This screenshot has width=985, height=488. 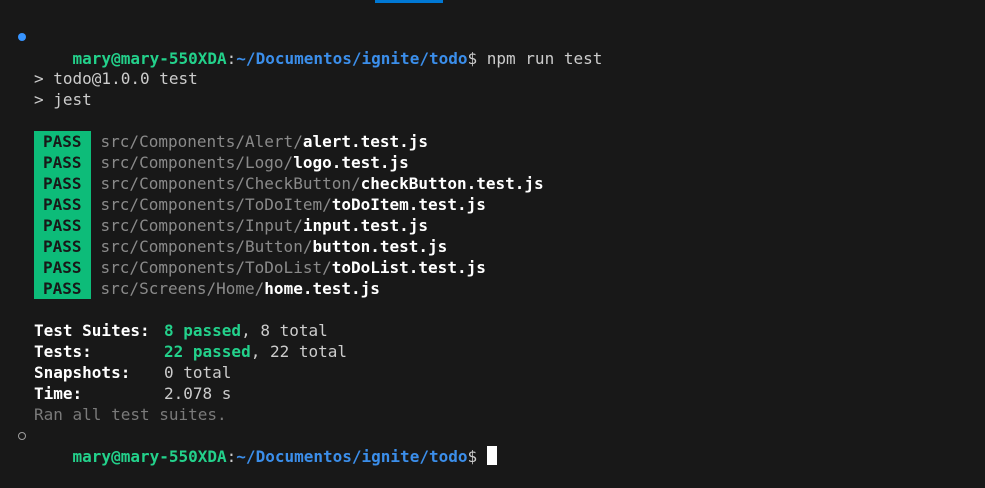 I want to click on test-result-row: PASS src/Screens/Home/home.test.js, so click(x=207, y=288).